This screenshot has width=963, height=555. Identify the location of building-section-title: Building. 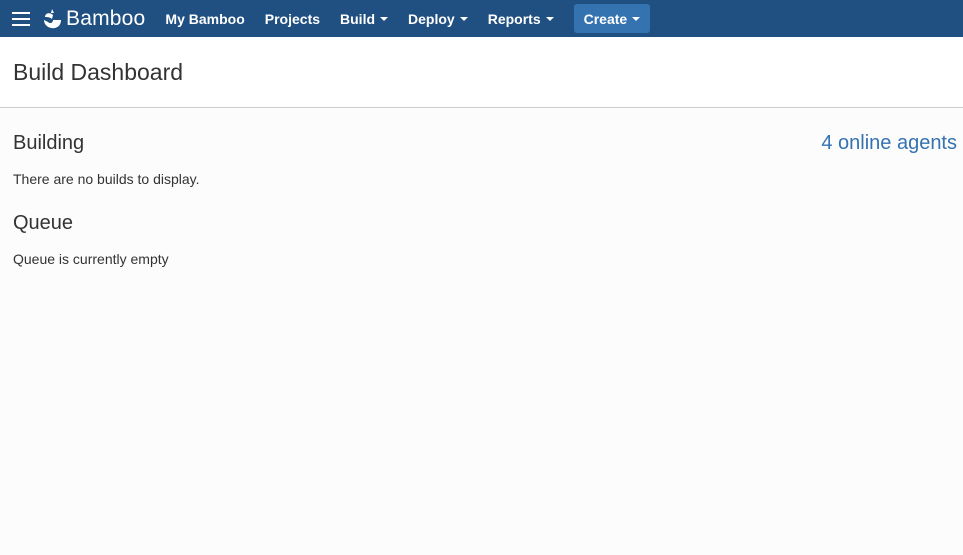
(49, 143).